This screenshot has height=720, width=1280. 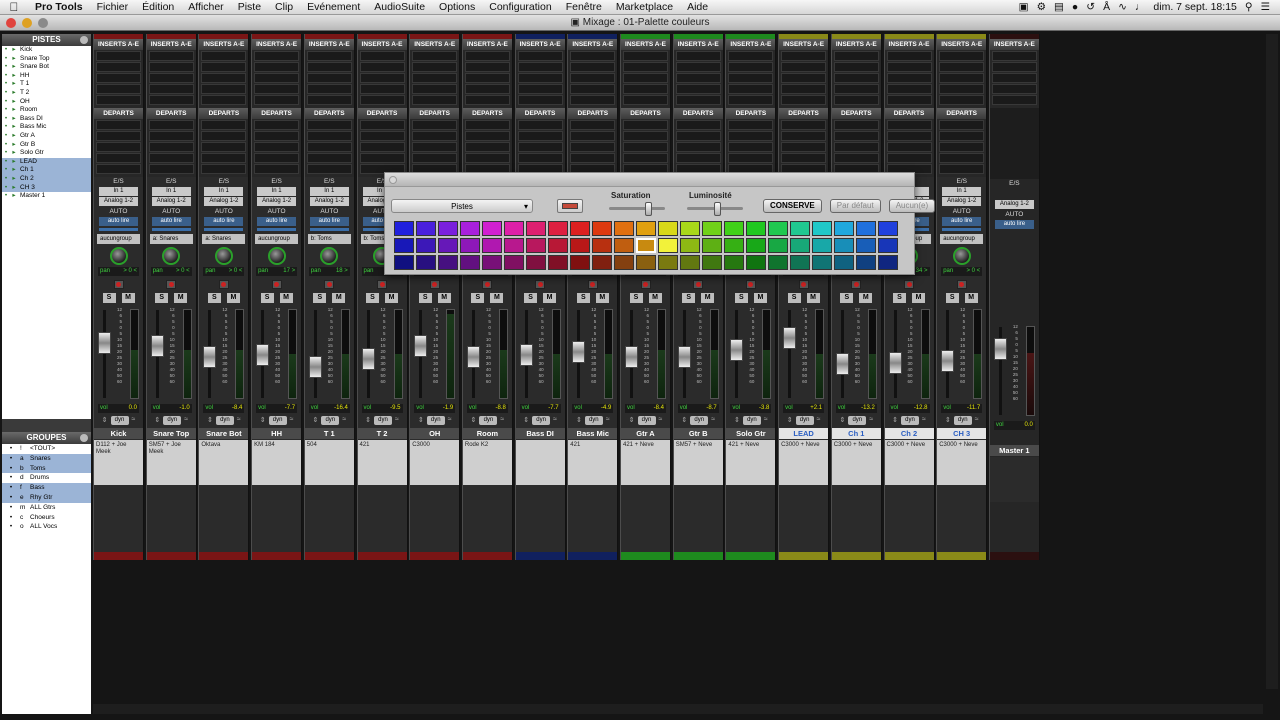 I want to click on track-name: Kick, so click(x=118, y=433).